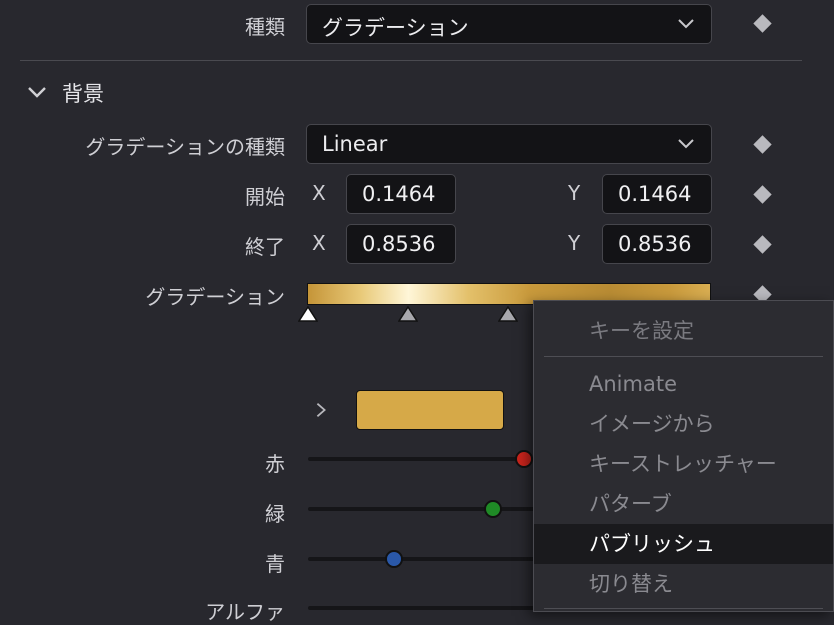  What do you see at coordinates (574, 243) in the screenshot?
I see `end-y-axis-label: Y` at bounding box center [574, 243].